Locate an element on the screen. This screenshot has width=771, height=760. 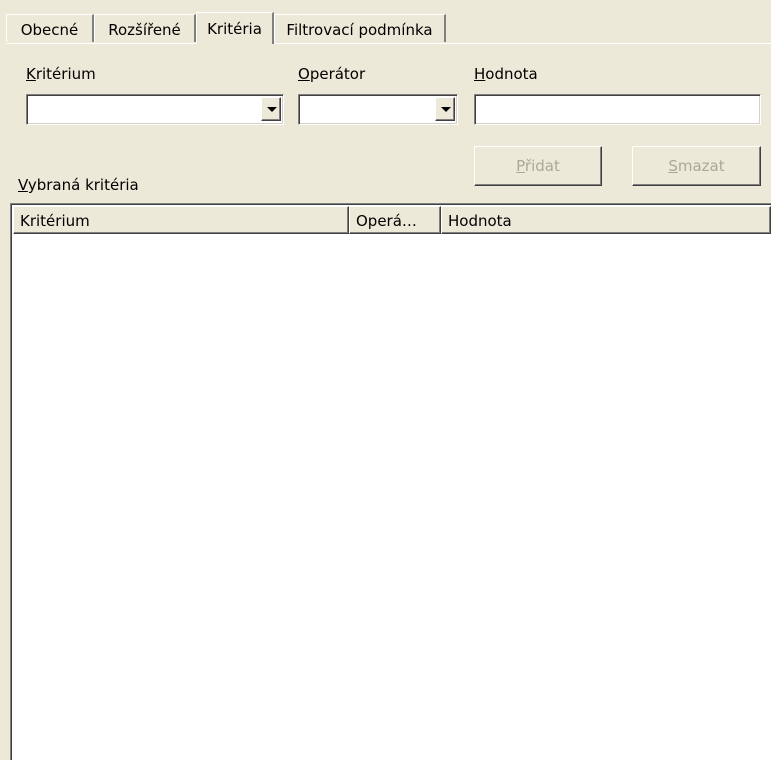
tab-filter-condition: Filtrovací podmínka is located at coordinates (360, 28).